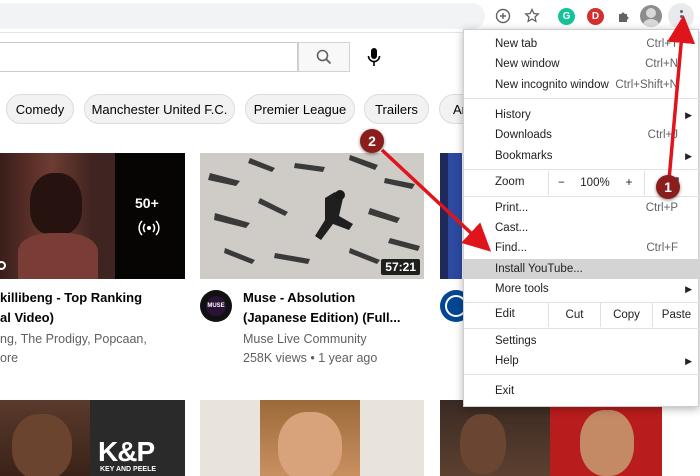 The image size is (700, 476). What do you see at coordinates (436, 200) in the screenshot?
I see `arrow-to-install-item` at bounding box center [436, 200].